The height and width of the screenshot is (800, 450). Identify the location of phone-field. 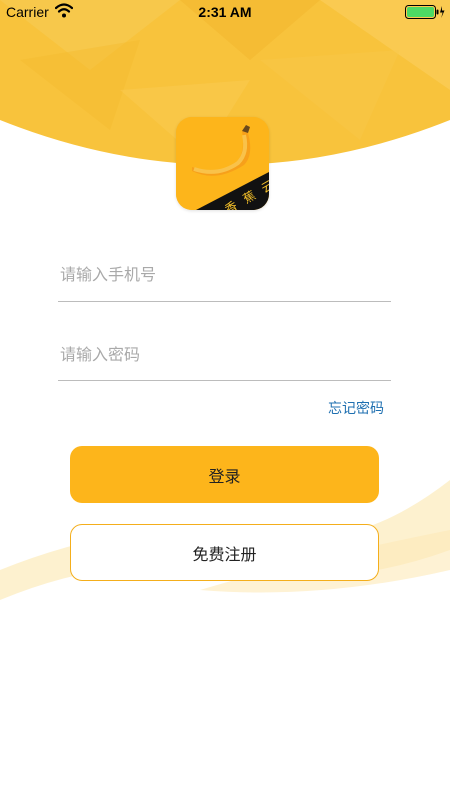
(226, 275).